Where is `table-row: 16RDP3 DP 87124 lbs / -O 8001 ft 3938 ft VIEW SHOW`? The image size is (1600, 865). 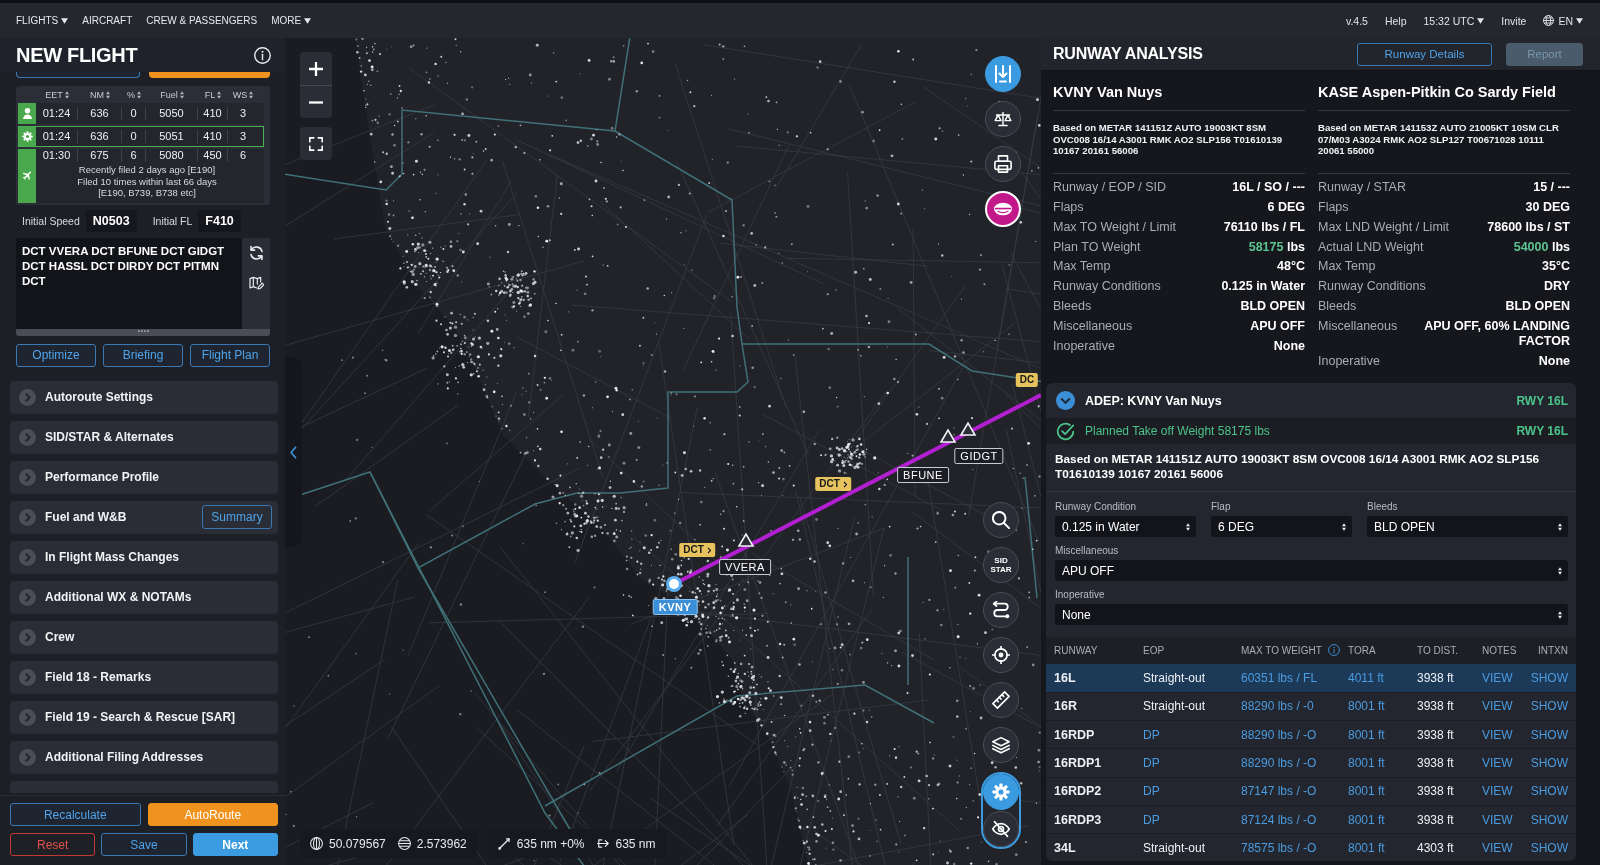 table-row: 16RDP3 DP 87124 lbs / -O 8001 ft 3938 ft VIEW SHOW is located at coordinates (1311, 819).